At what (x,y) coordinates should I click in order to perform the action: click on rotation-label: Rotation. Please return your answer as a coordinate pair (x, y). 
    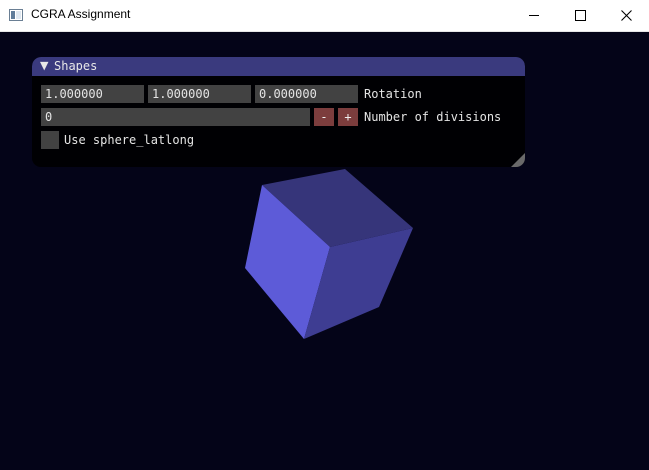
    Looking at the image, I should click on (393, 94).